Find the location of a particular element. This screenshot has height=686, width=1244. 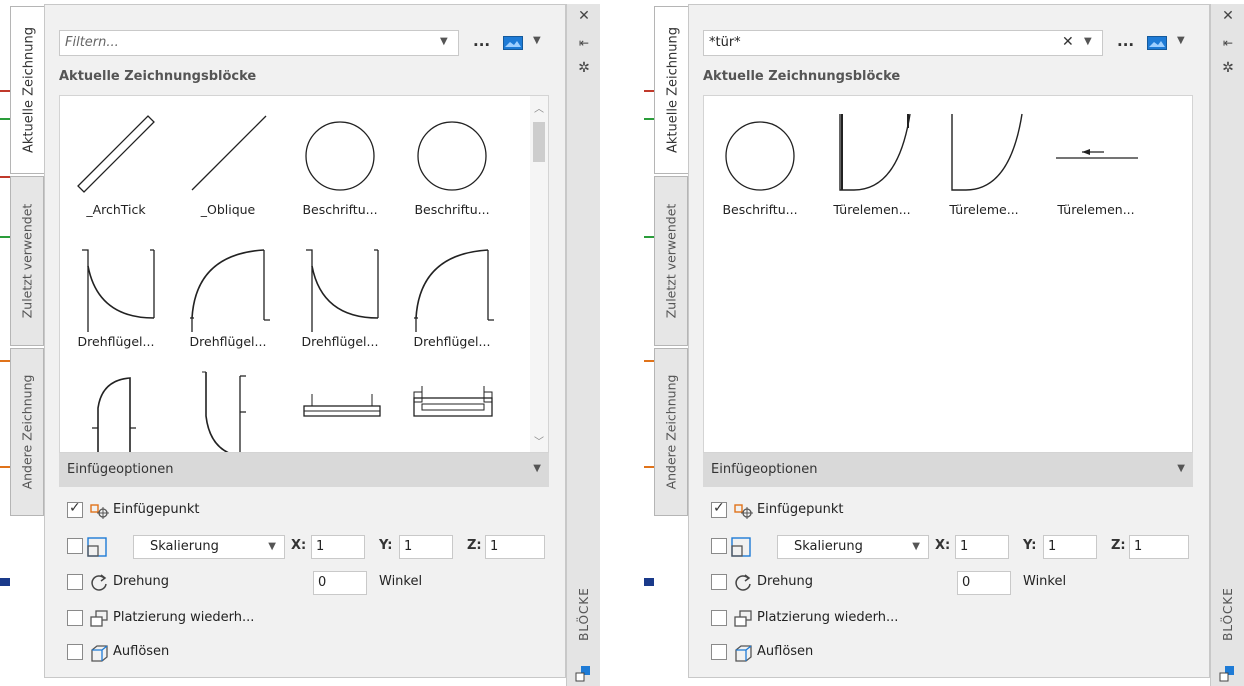

repeat-placement-icon is located at coordinates (743, 618).